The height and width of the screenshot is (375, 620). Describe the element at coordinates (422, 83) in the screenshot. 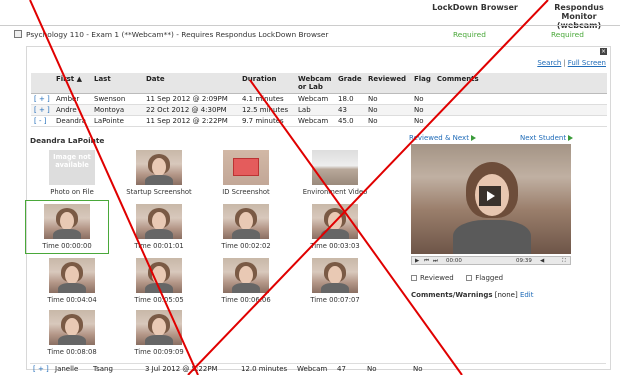

I see `col-flag-header: Flag` at that location.